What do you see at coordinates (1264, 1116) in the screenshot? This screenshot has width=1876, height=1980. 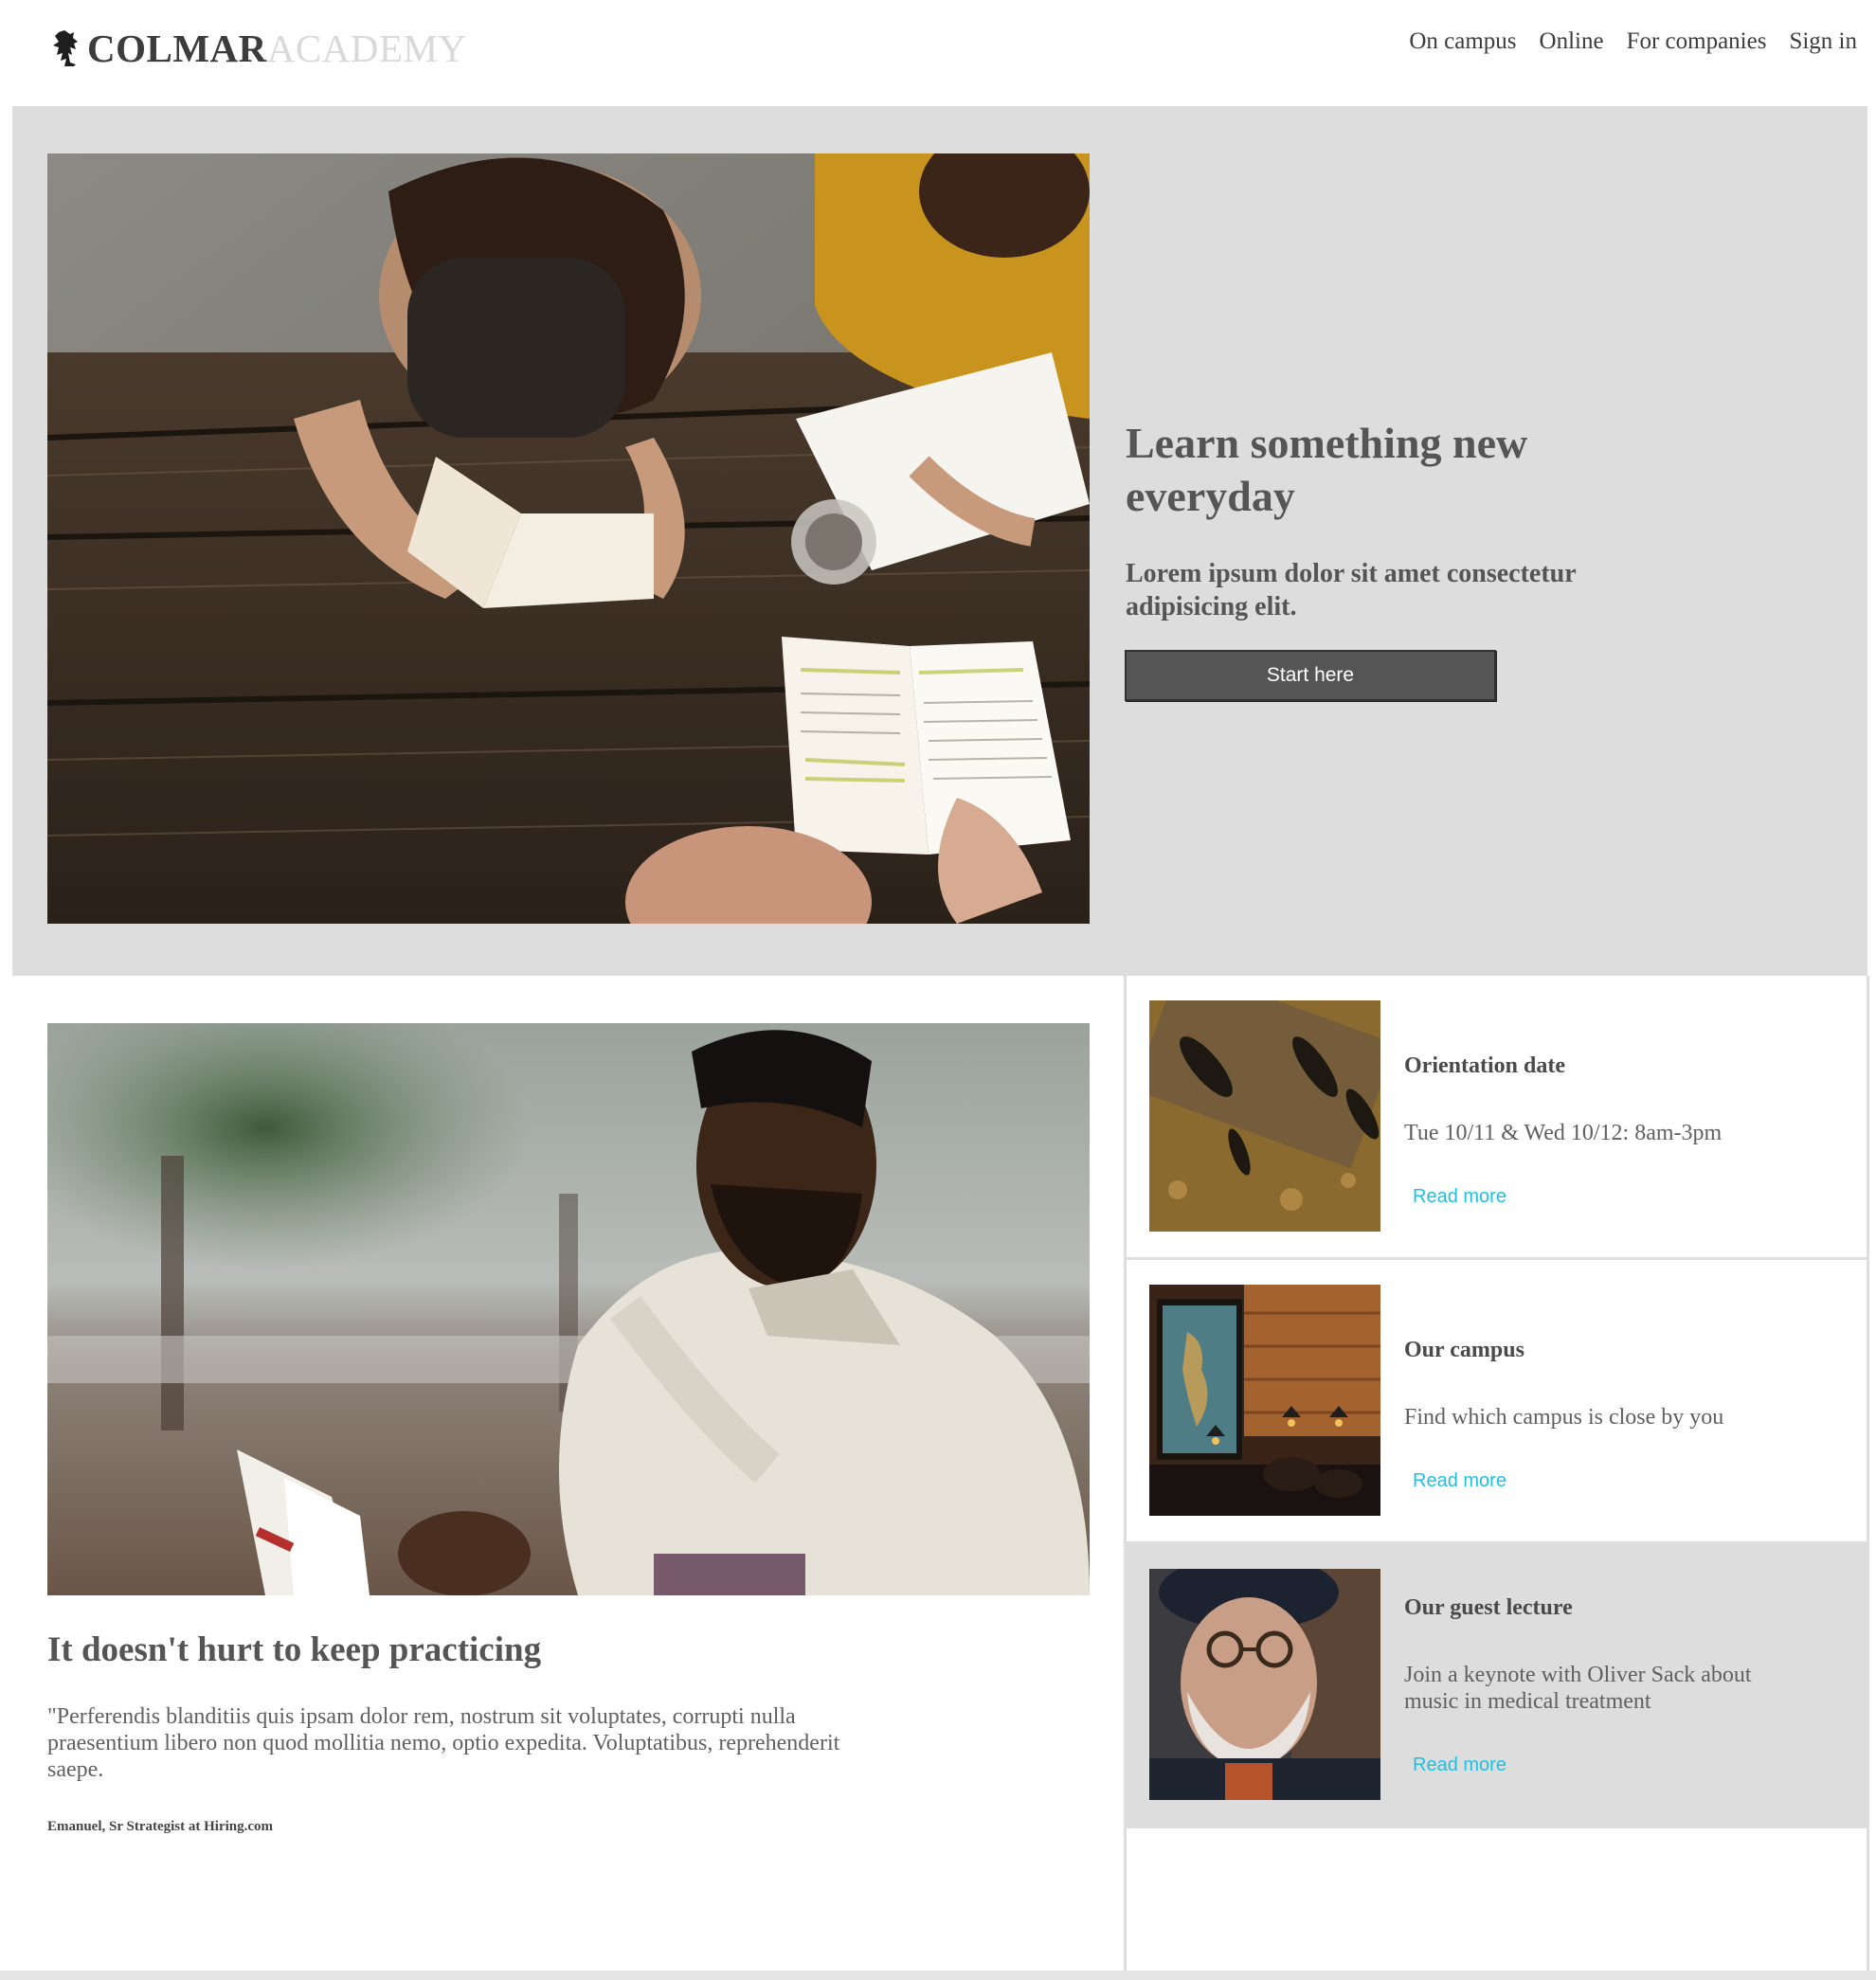 I see `card-image-orientation` at bounding box center [1264, 1116].